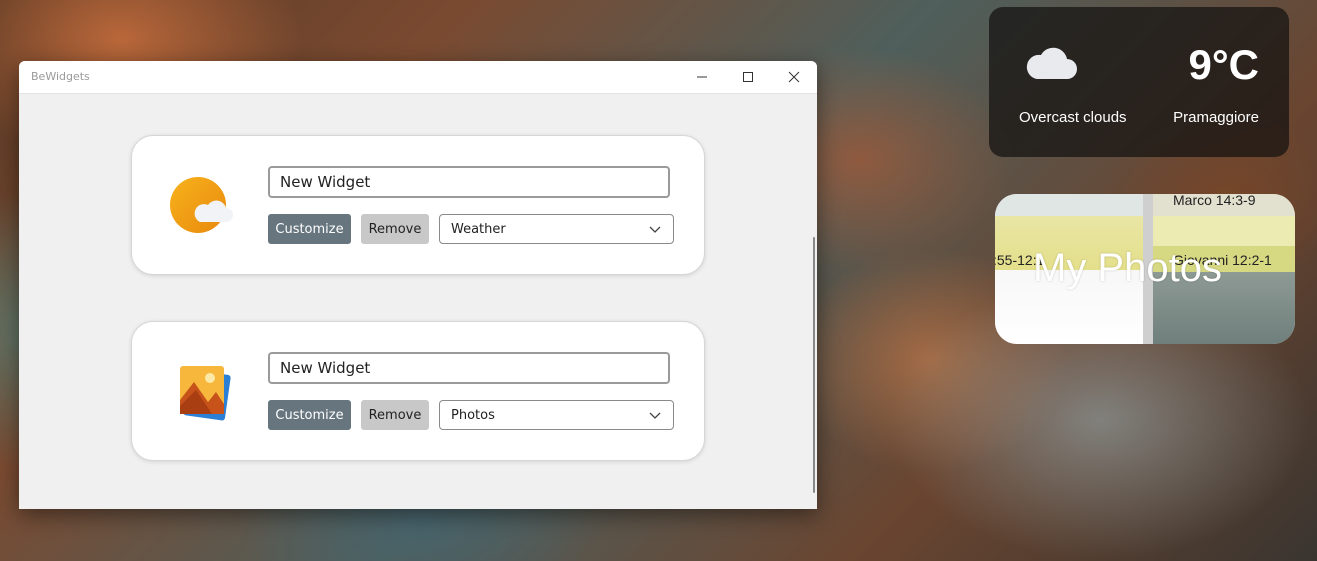 The image size is (1317, 561). What do you see at coordinates (201, 205) in the screenshot?
I see `weather-app-icon` at bounding box center [201, 205].